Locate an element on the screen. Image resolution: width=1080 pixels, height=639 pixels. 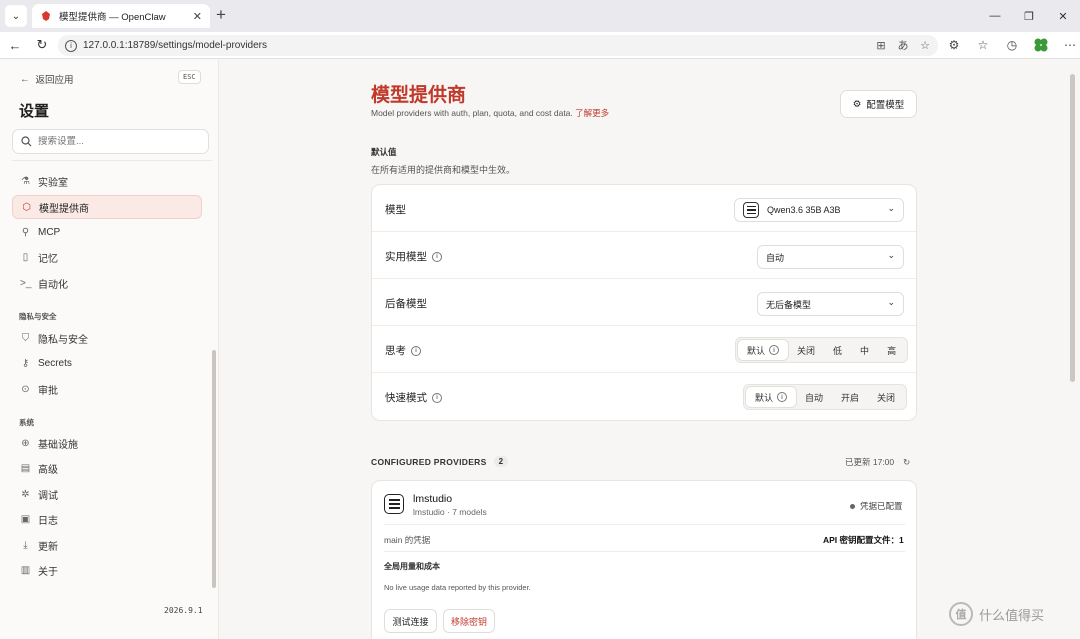
url-actions: ⊞ あ ☆ is located at coordinates (903, 45).